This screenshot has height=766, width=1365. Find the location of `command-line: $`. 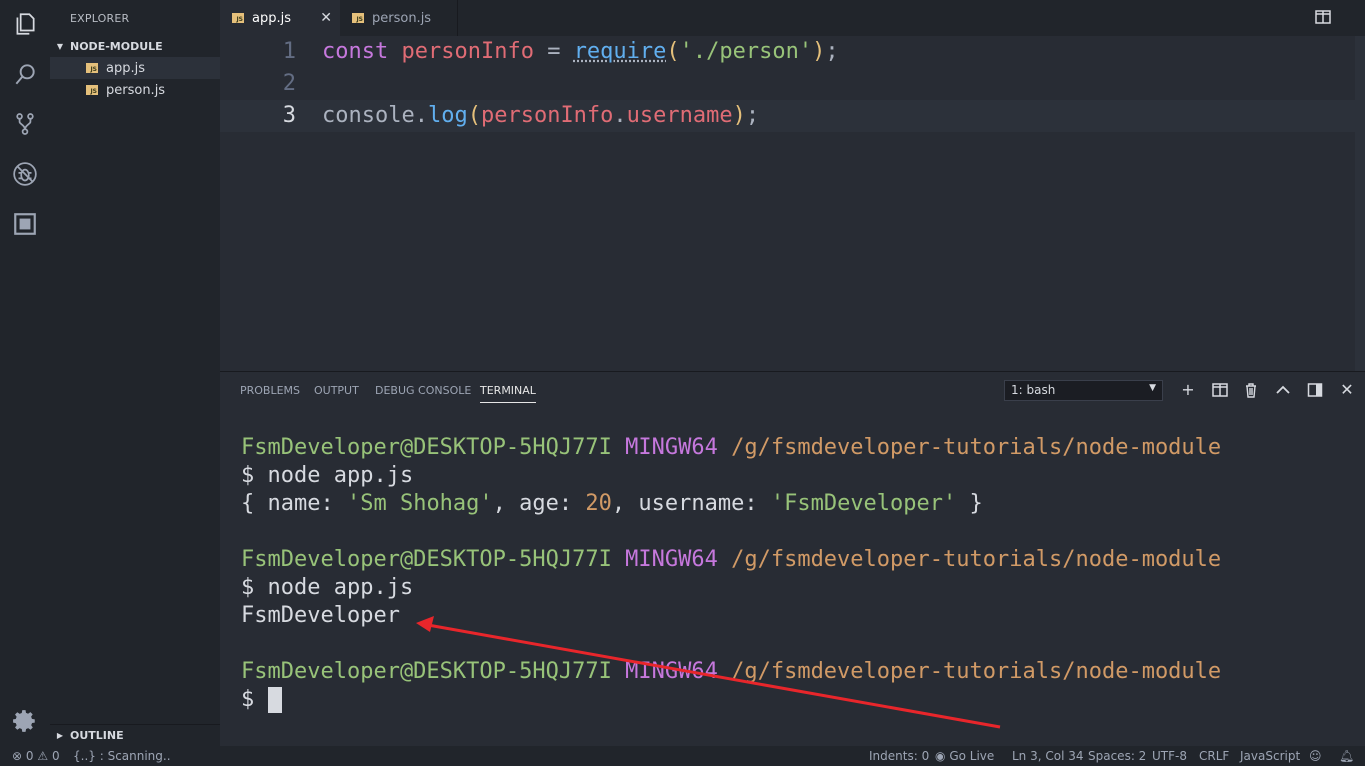

command-line: $ is located at coordinates (731, 700).